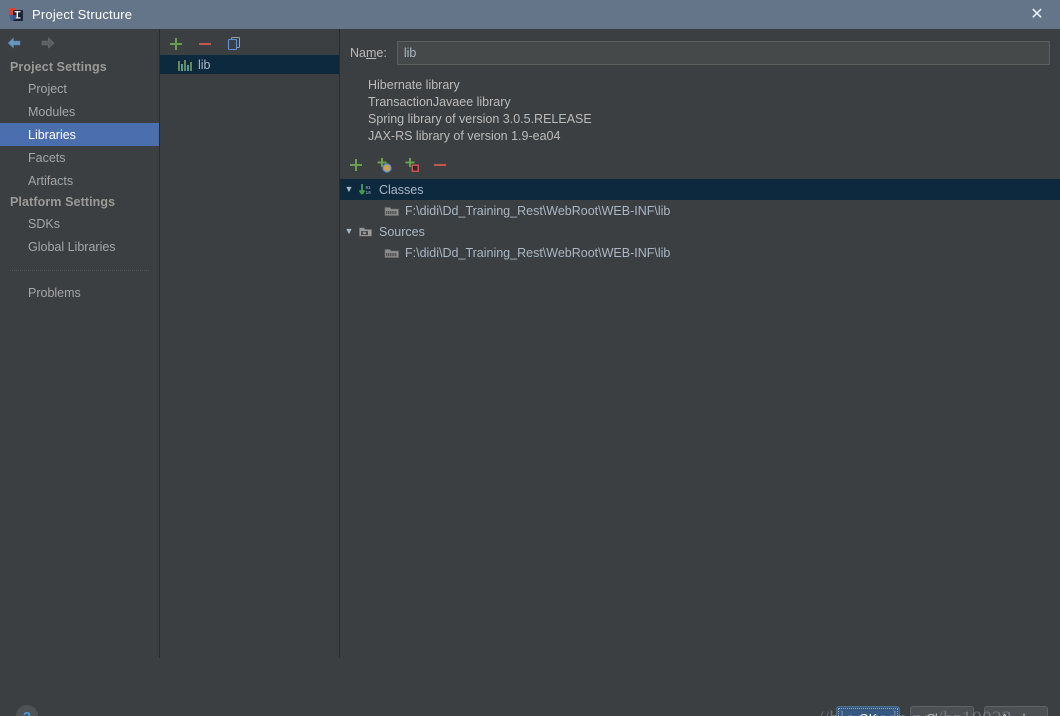 The height and width of the screenshot is (716, 1060). What do you see at coordinates (368, 53) in the screenshot?
I see `name-label: Name:` at bounding box center [368, 53].